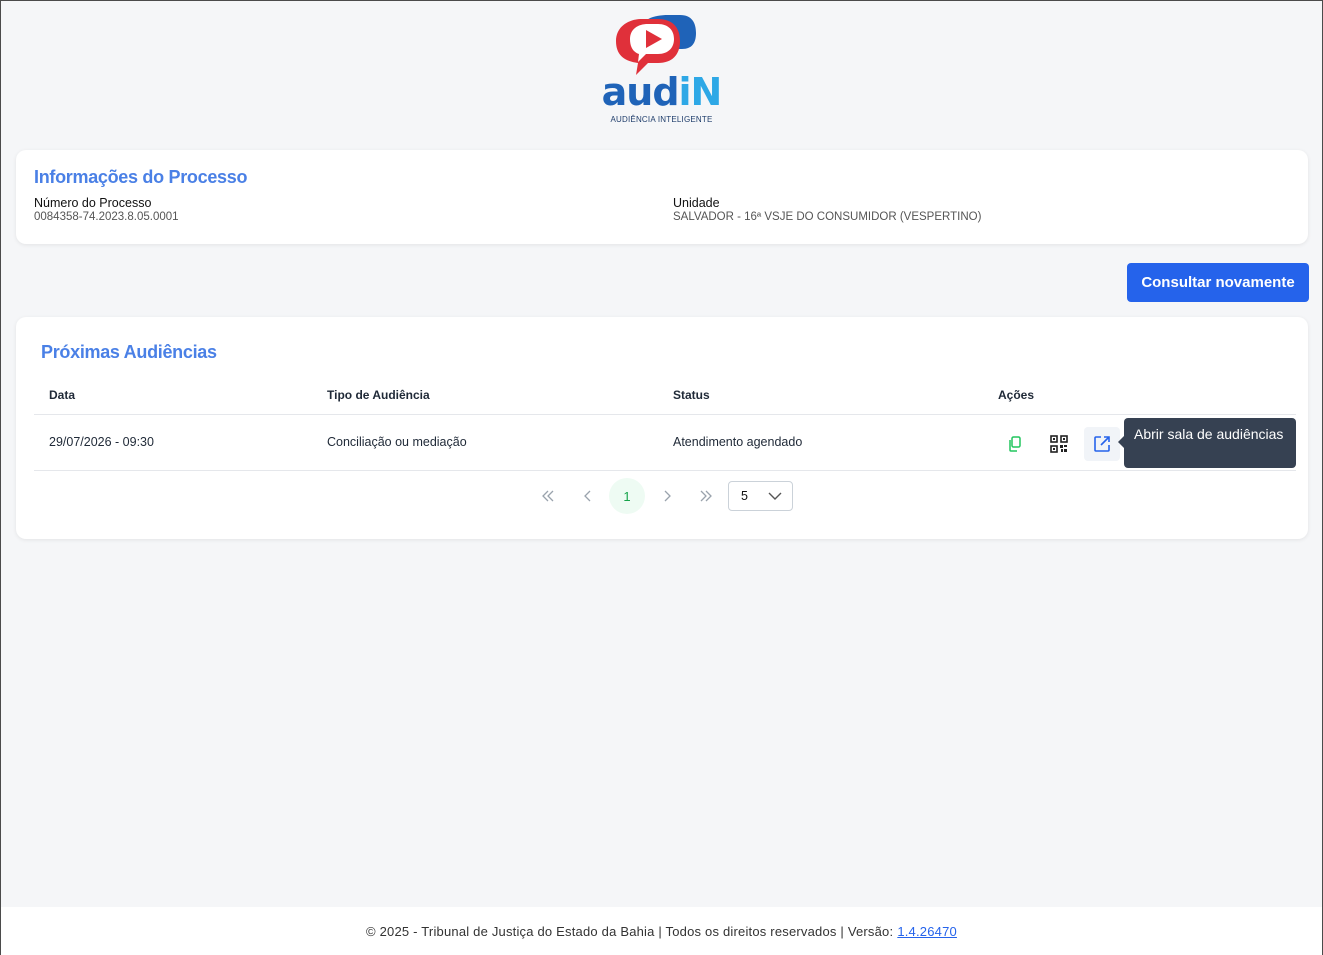  I want to click on open-hearing-room-button, so click(1102, 444).